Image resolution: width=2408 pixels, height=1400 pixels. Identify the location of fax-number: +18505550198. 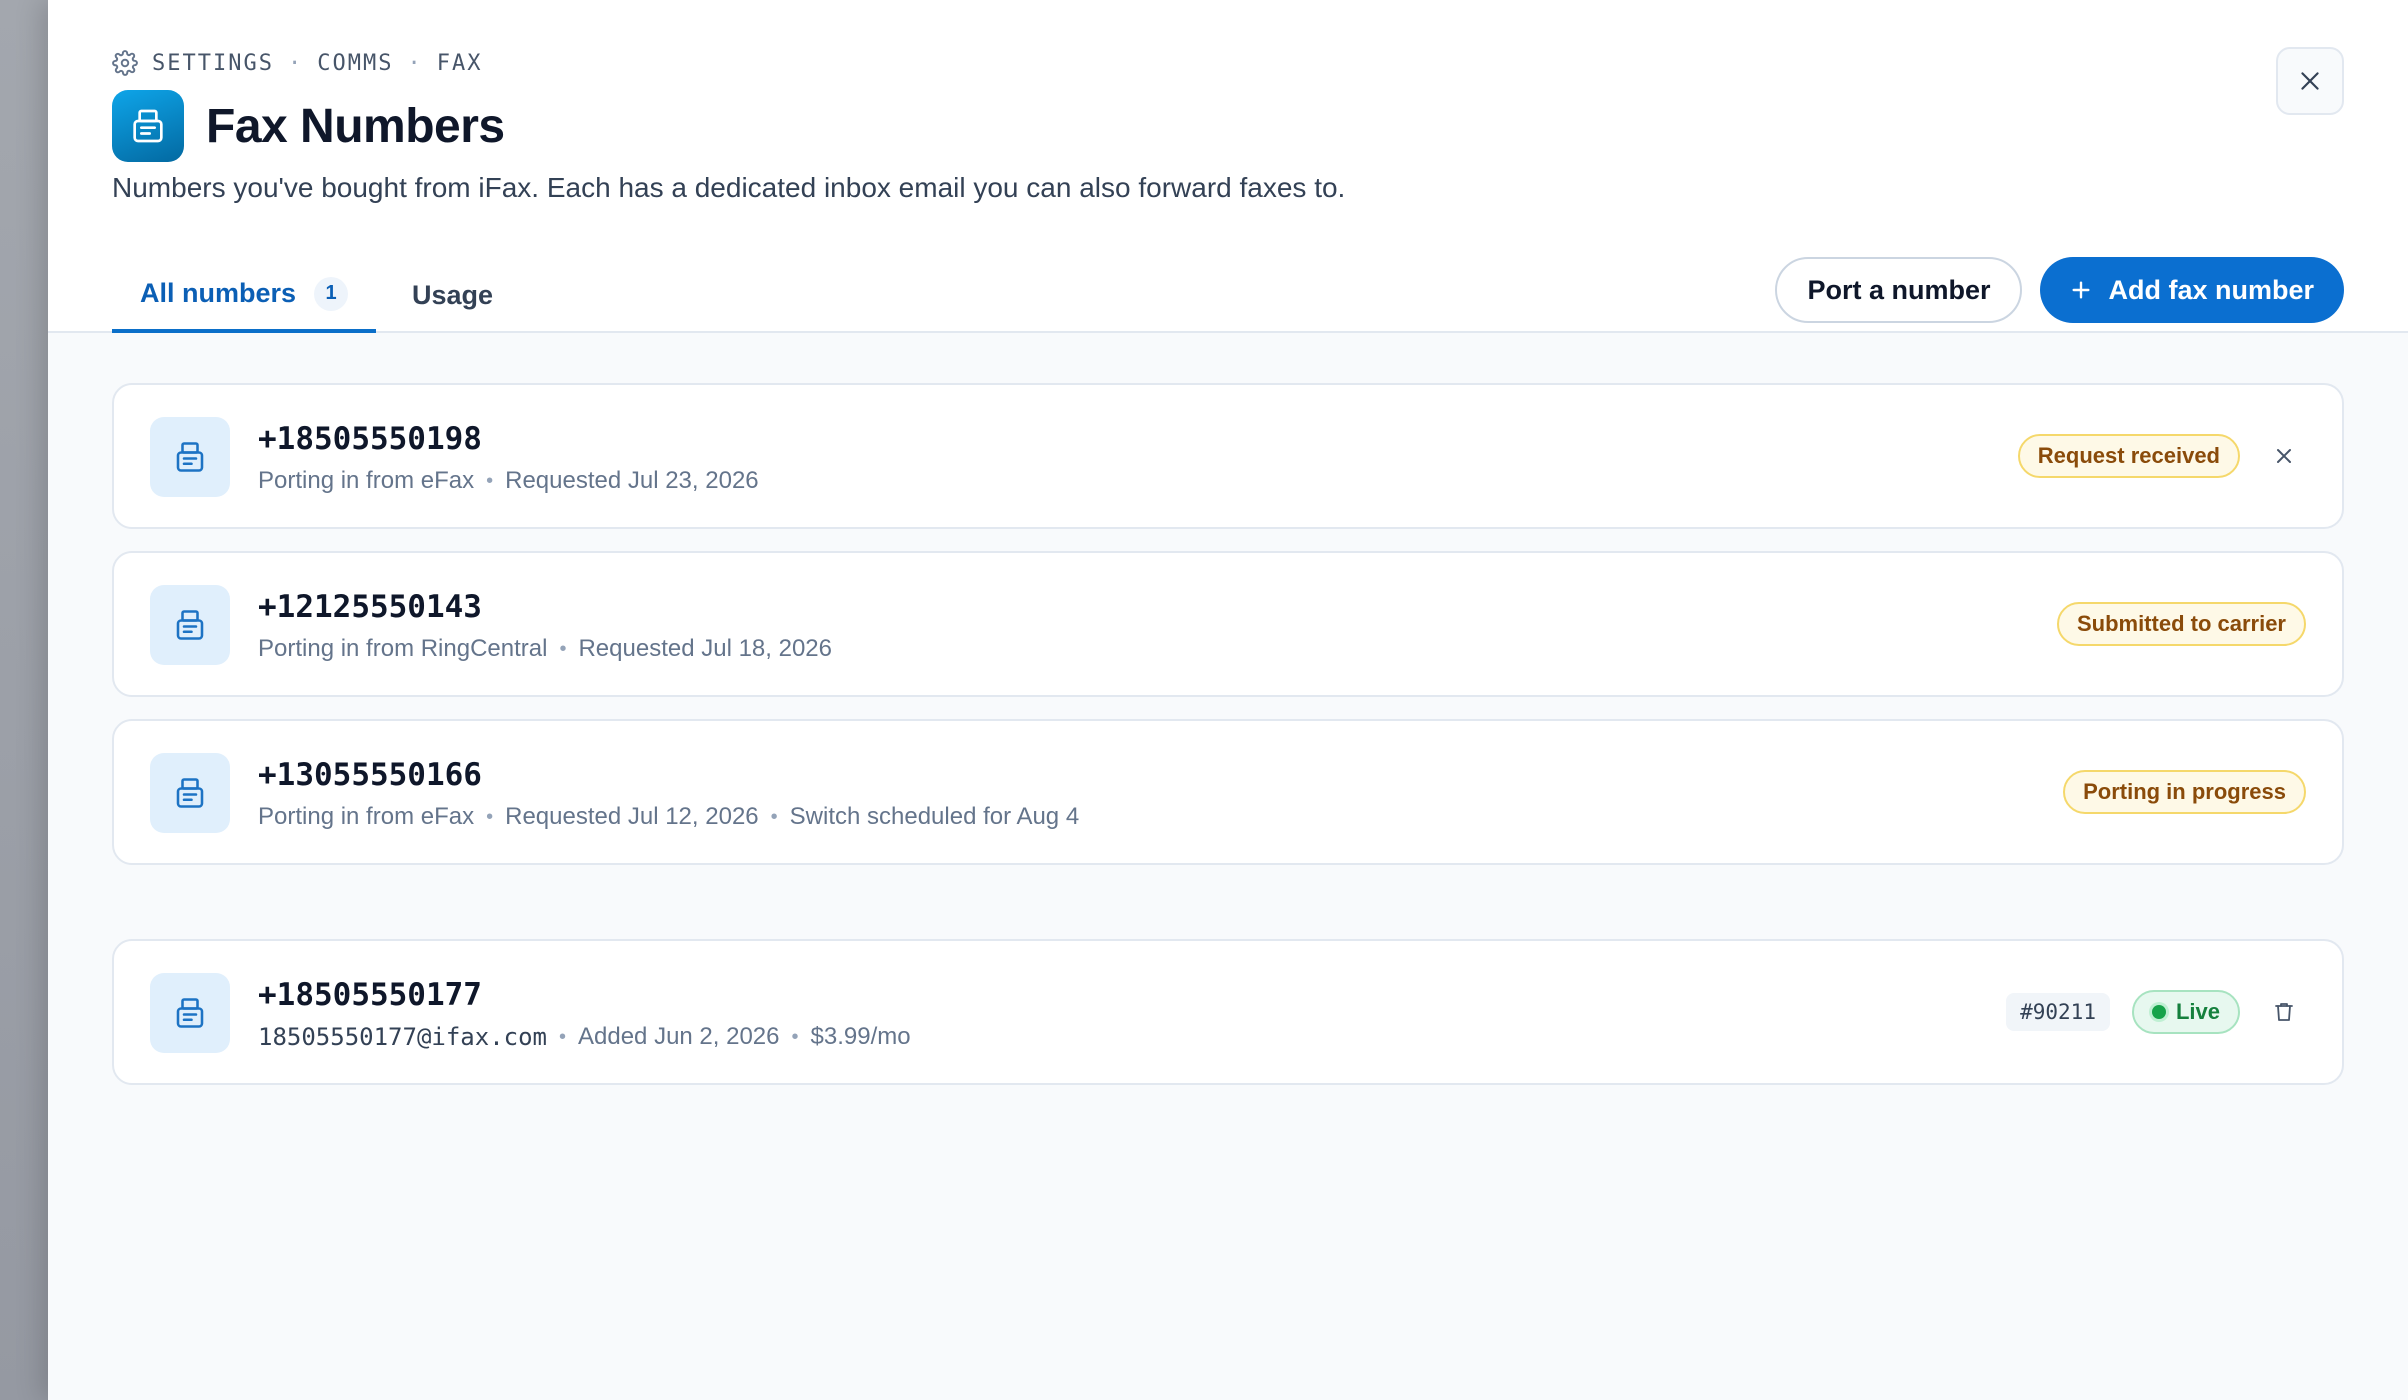
(370, 439).